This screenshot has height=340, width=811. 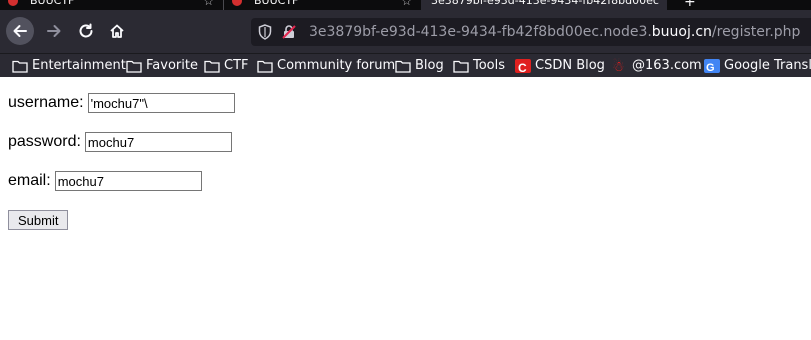 I want to click on email-input, so click(x=128, y=181).